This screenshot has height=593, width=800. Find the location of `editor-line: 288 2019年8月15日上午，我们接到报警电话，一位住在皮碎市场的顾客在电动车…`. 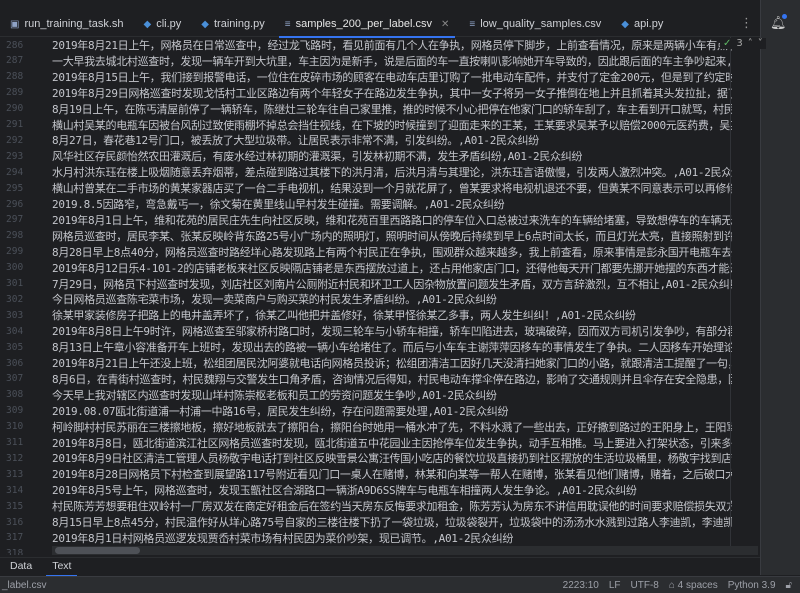

editor-line: 288 2019年8月15日上午，我们接到报警电话，一位住在皮碎市场的顾客在电动车… is located at coordinates (380, 77).